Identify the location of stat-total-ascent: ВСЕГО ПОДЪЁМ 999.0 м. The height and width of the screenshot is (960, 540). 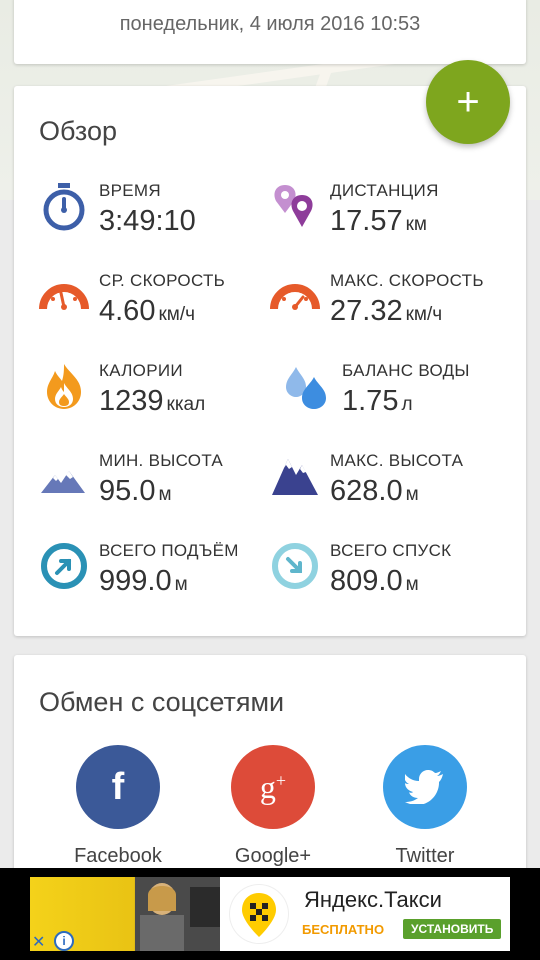
(159, 576).